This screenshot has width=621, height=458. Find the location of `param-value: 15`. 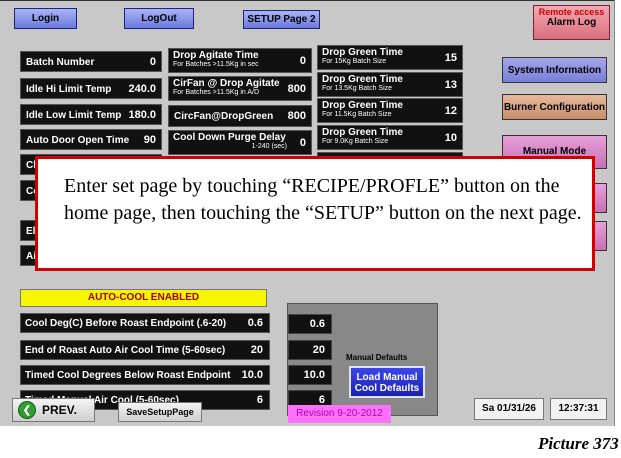

param-value: 15 is located at coordinates (450, 58).